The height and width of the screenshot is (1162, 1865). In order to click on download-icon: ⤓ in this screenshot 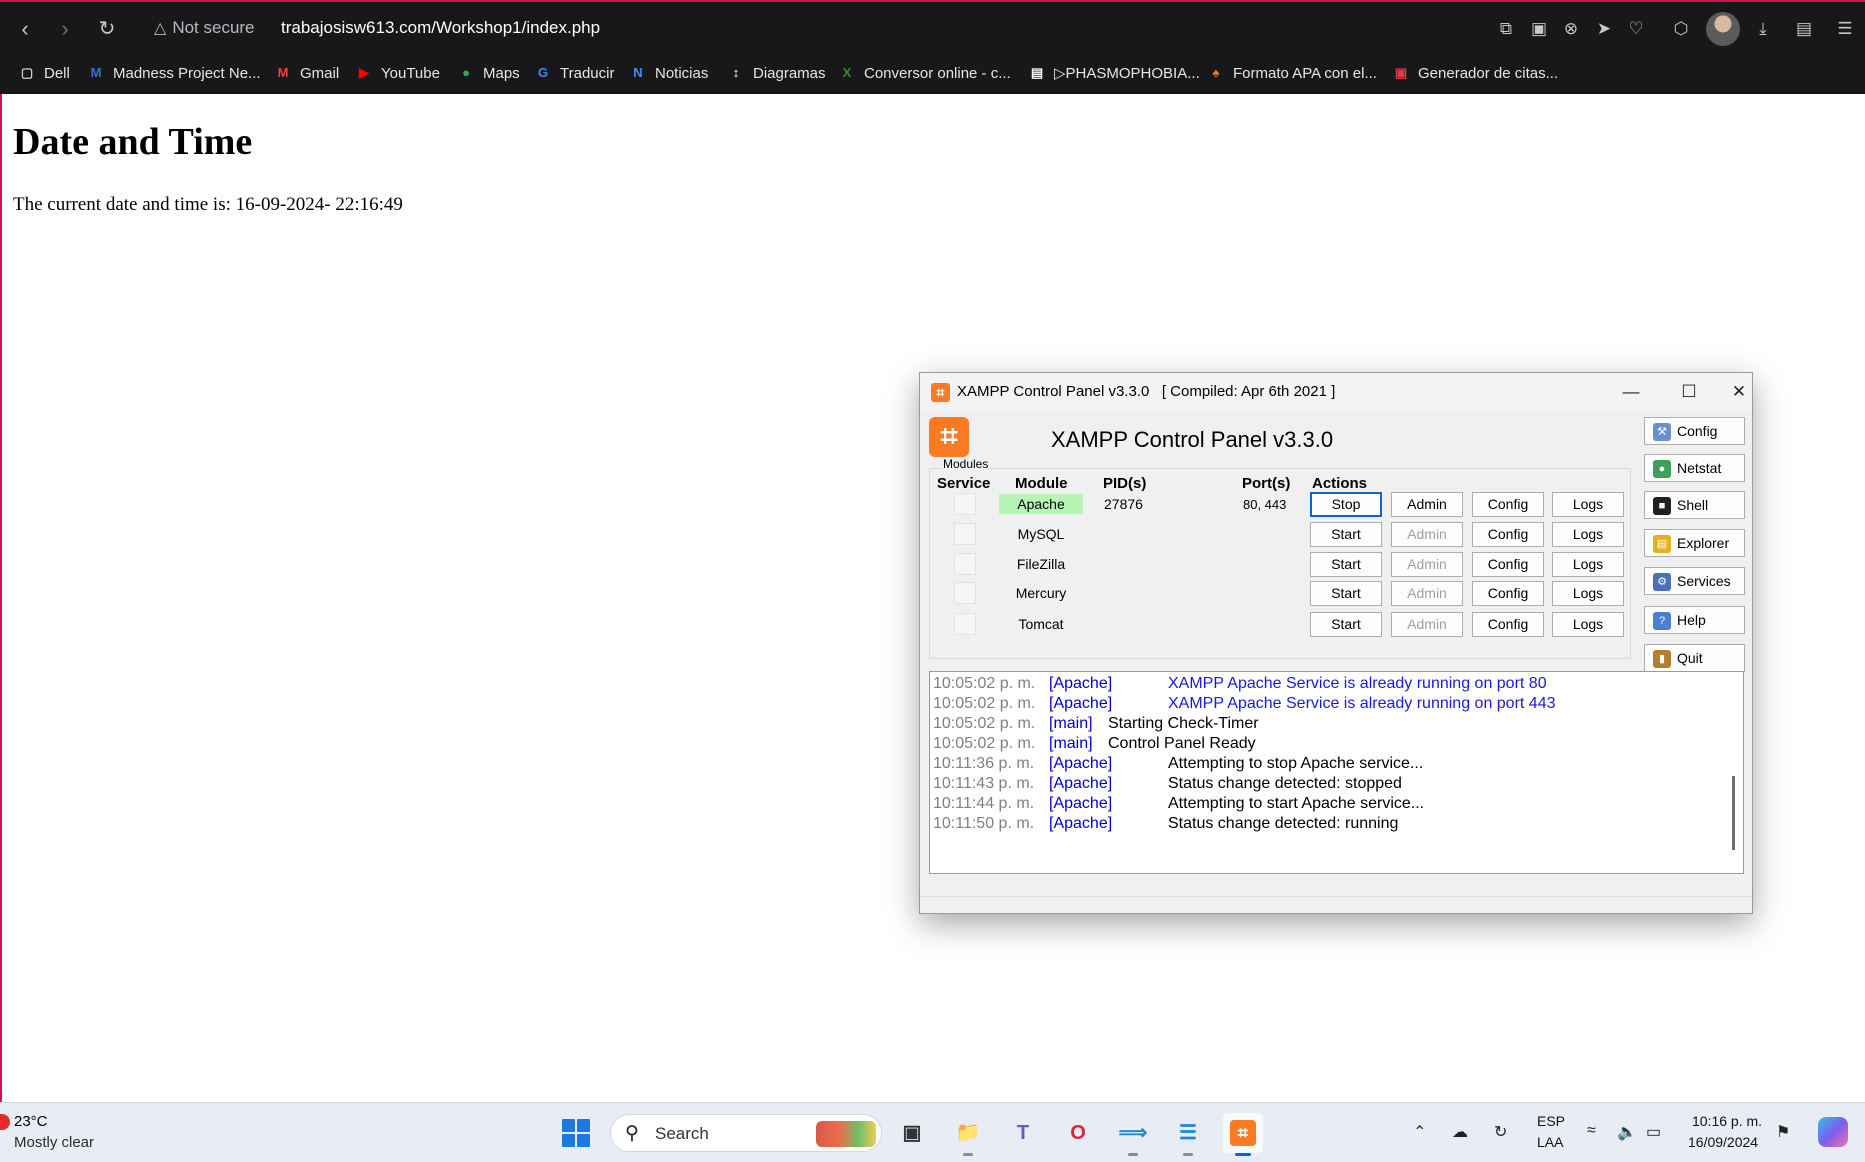, I will do `click(1763, 29)`.